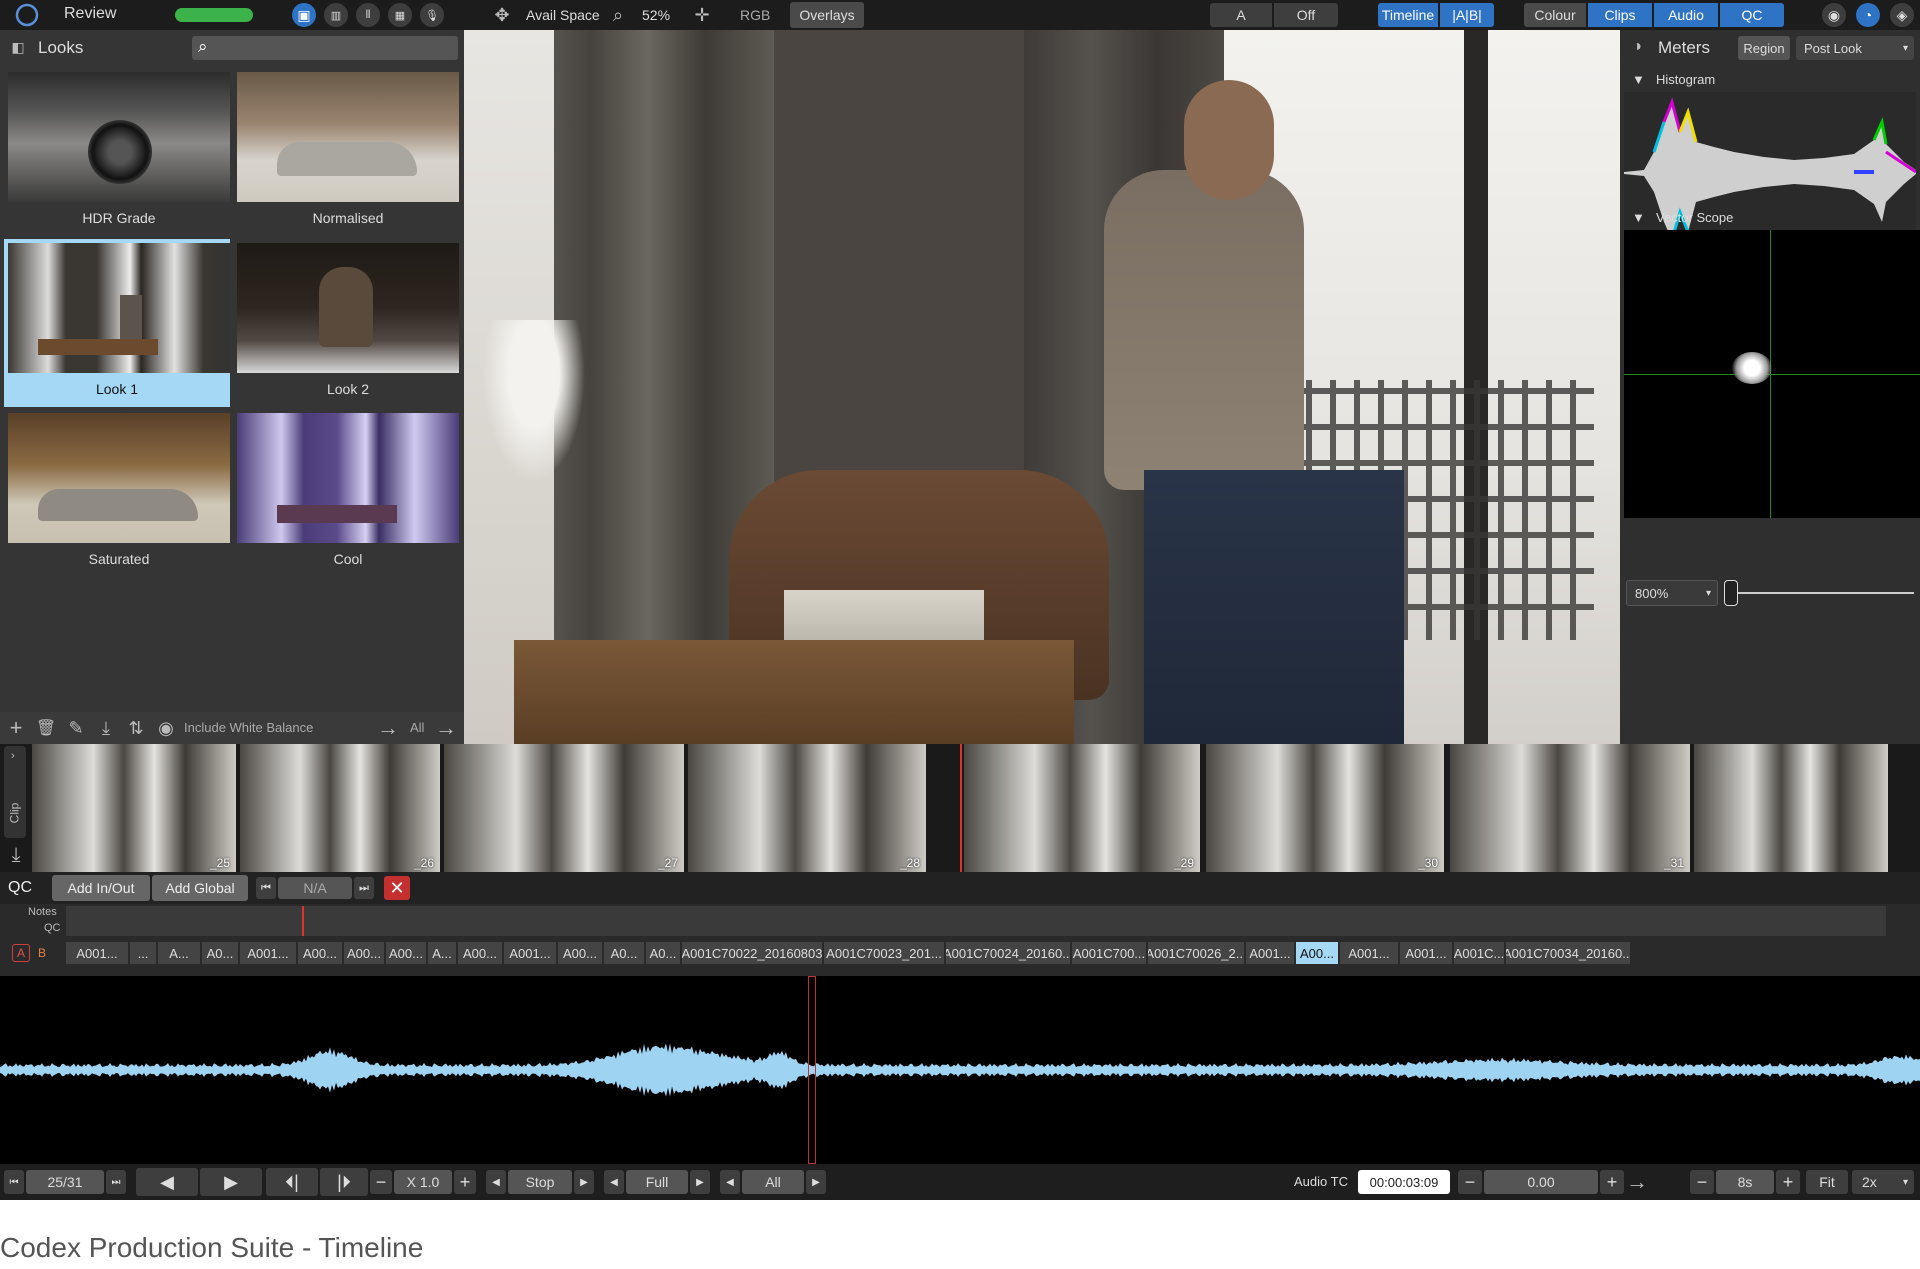 Image resolution: width=1920 pixels, height=1269 pixels. I want to click on speed-icon: ◔, so click(1868, 15).